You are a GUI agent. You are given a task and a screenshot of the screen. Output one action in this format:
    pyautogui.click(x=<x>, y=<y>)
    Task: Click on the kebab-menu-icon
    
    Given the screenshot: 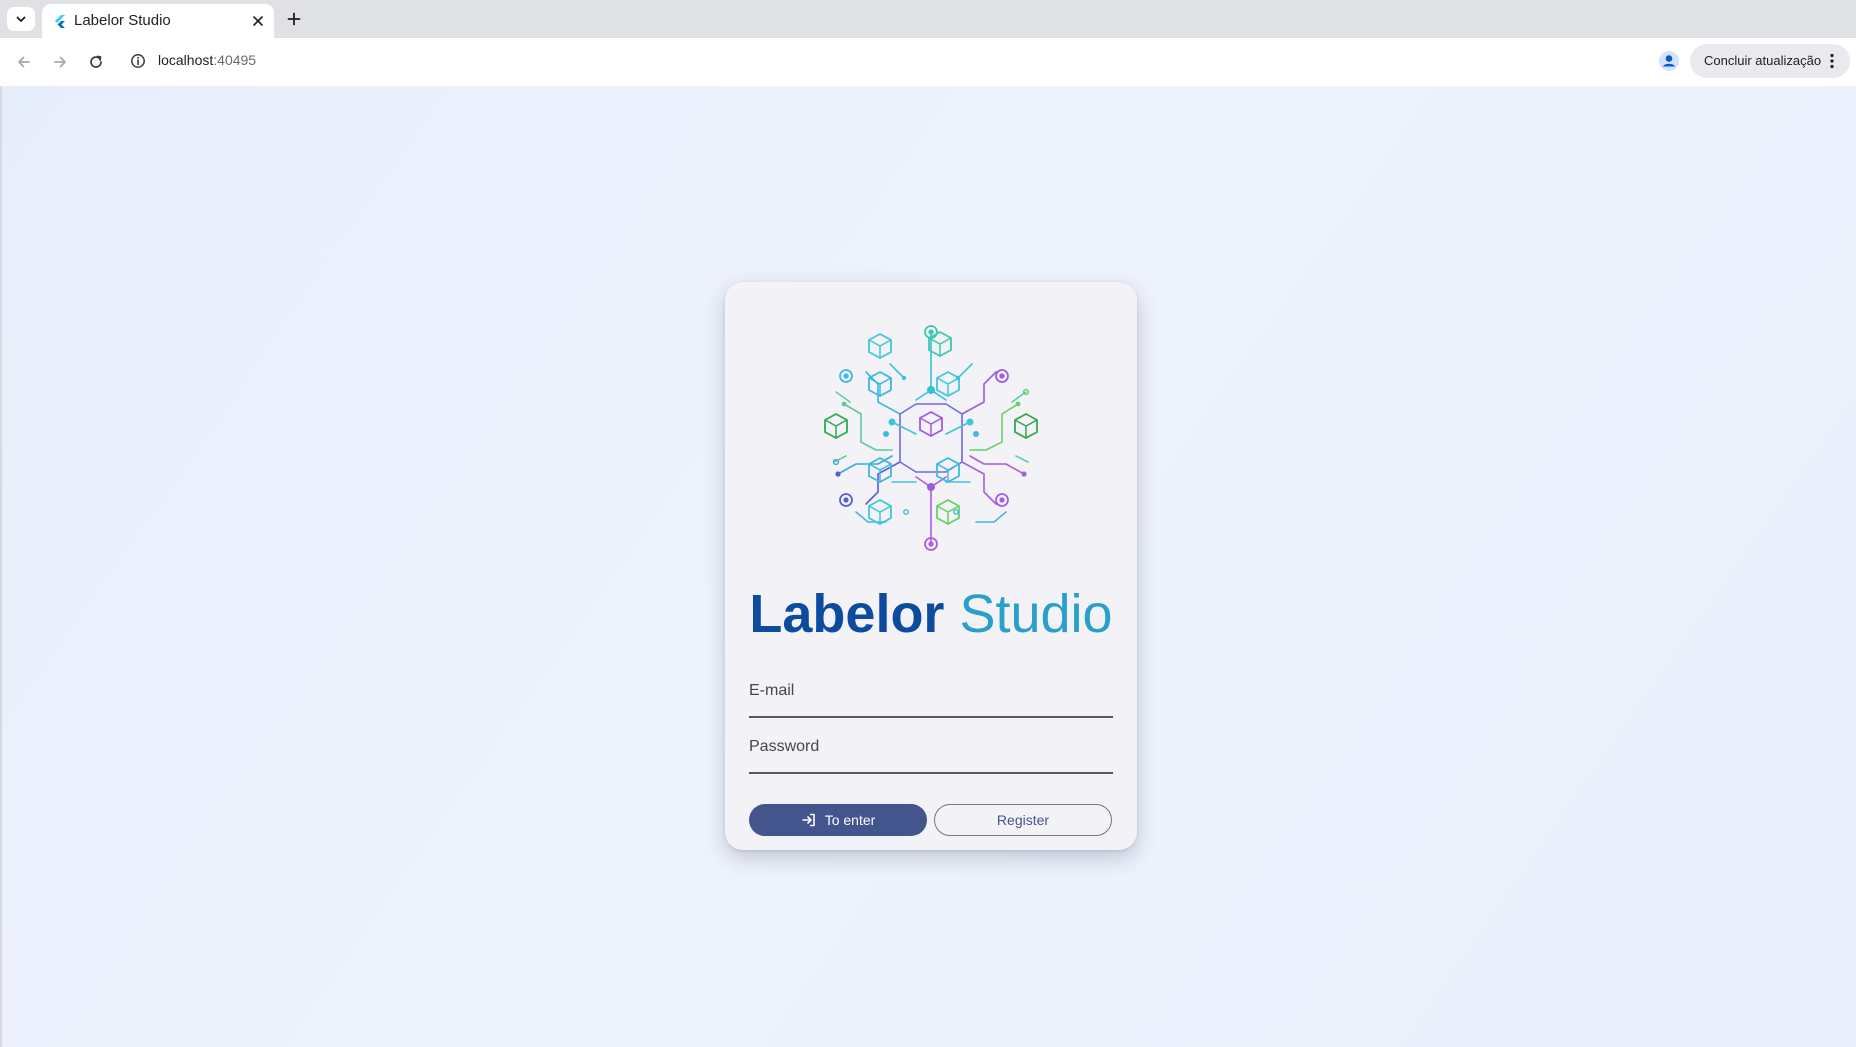 What is the action you would take?
    pyautogui.click(x=1832, y=61)
    